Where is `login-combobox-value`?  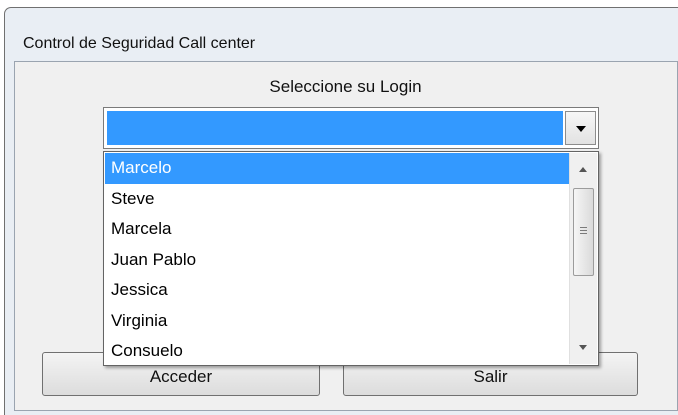 login-combobox-value is located at coordinates (335, 128).